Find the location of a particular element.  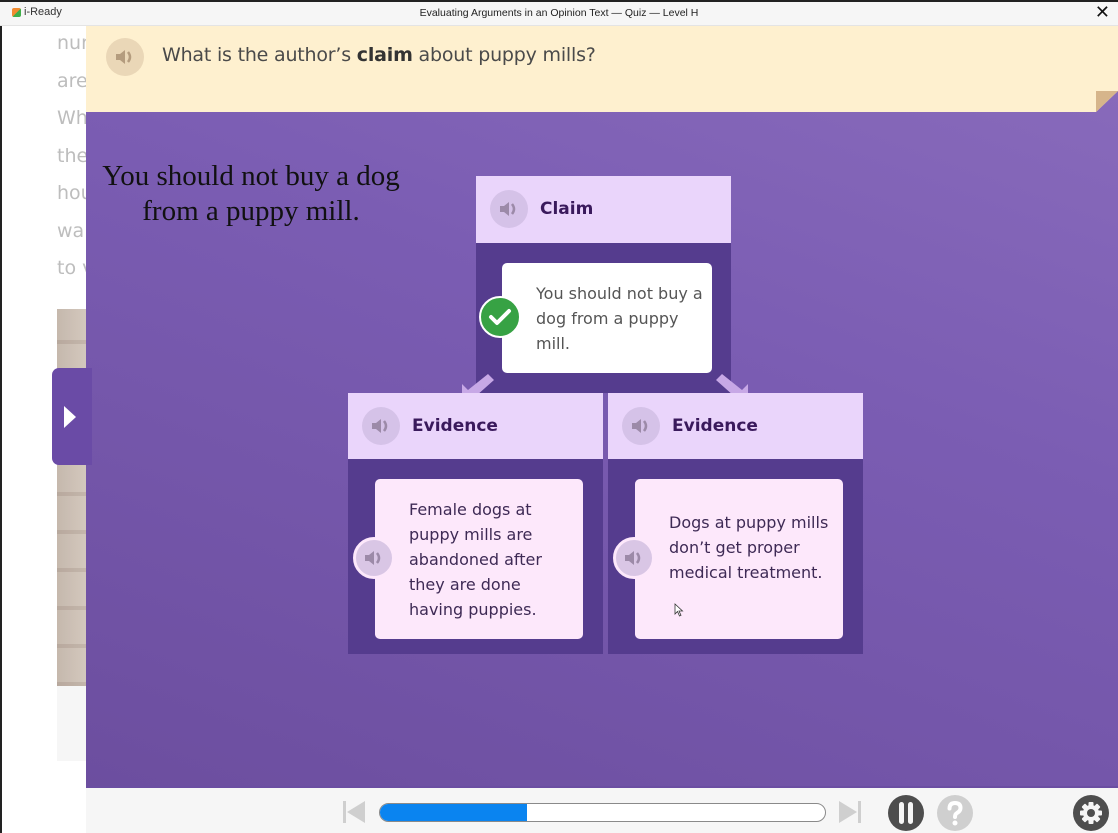

gear-icon is located at coordinates (1091, 813).